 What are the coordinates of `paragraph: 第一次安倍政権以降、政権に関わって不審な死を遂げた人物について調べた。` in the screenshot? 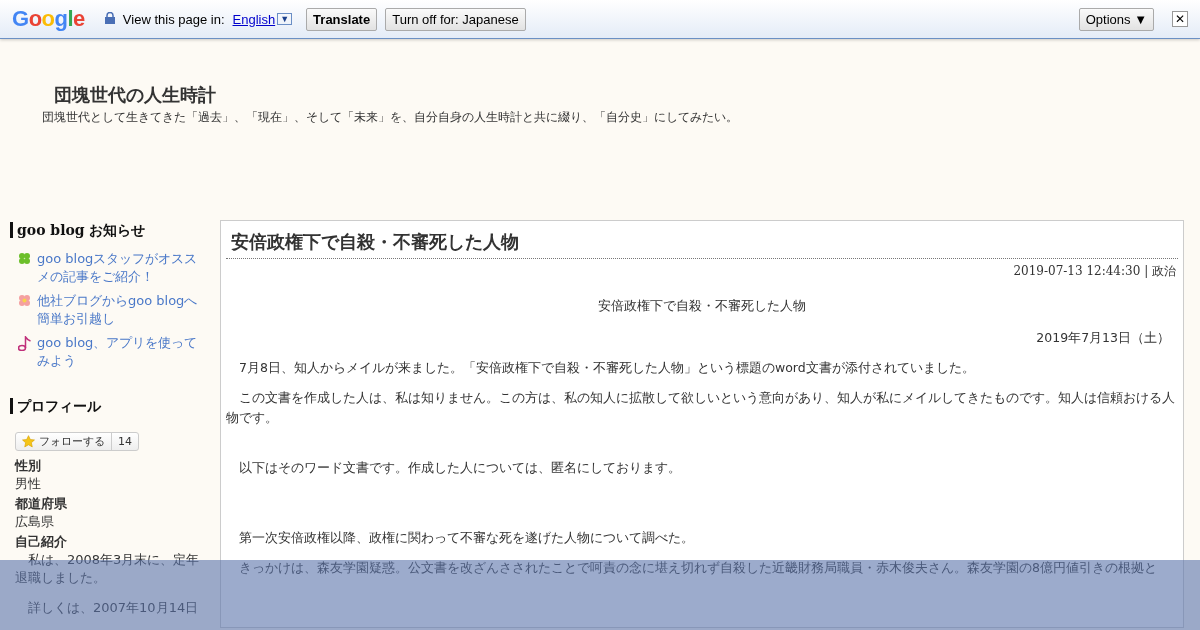 It's located at (466, 538).